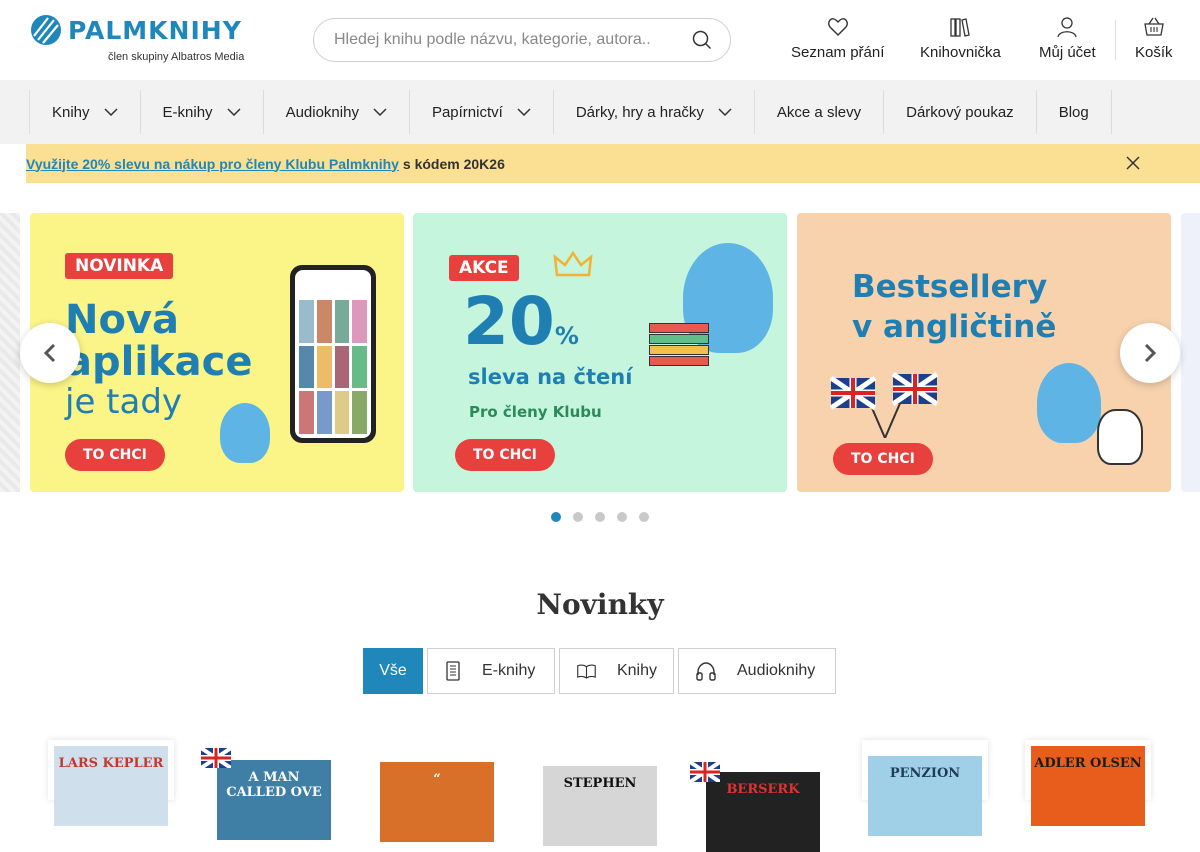 The image size is (1200, 852). What do you see at coordinates (437, 779) in the screenshot?
I see `book-cover-text: “` at bounding box center [437, 779].